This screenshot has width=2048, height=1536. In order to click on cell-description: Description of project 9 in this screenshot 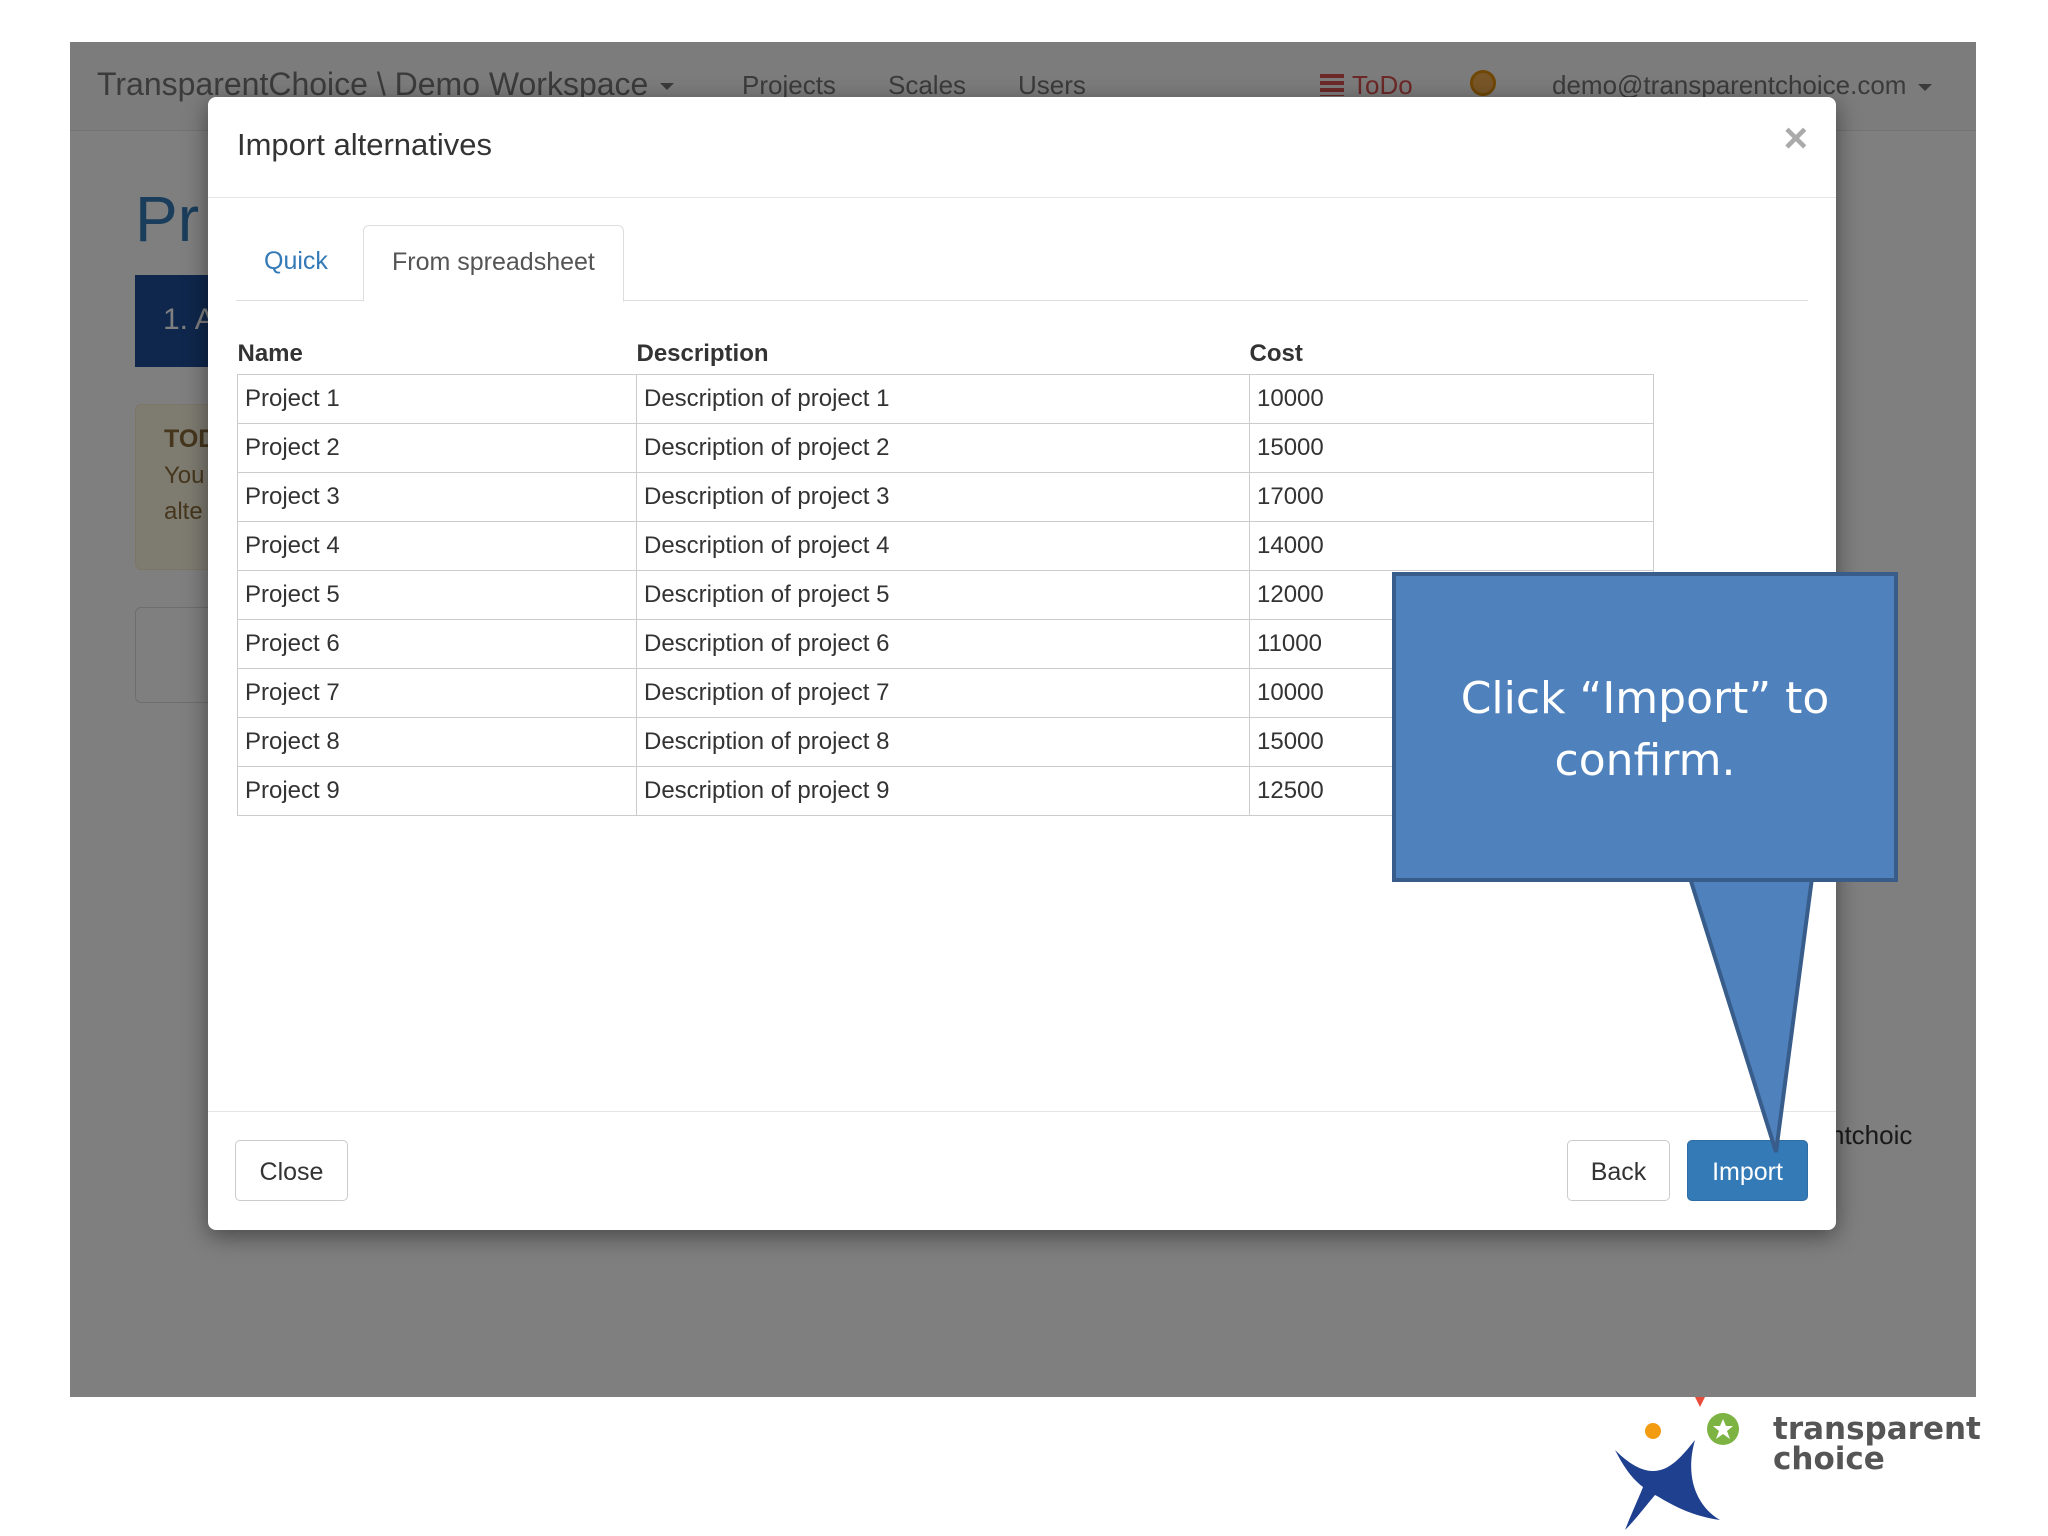, I will do `click(943, 790)`.